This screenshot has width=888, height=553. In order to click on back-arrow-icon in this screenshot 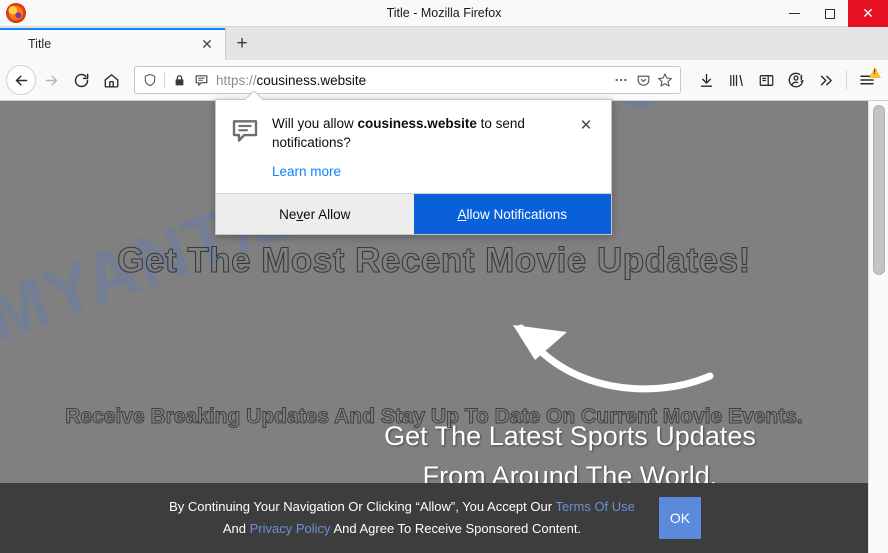, I will do `click(21, 80)`.